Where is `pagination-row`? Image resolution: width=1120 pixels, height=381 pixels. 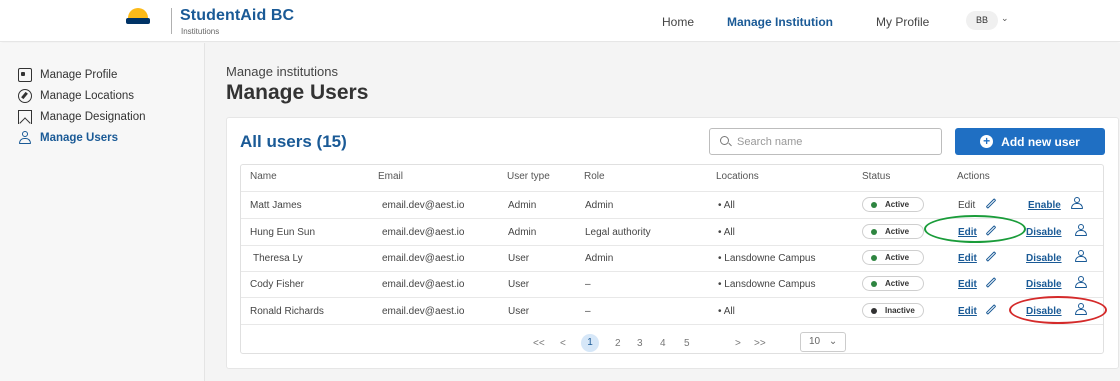 pagination-row is located at coordinates (672, 337).